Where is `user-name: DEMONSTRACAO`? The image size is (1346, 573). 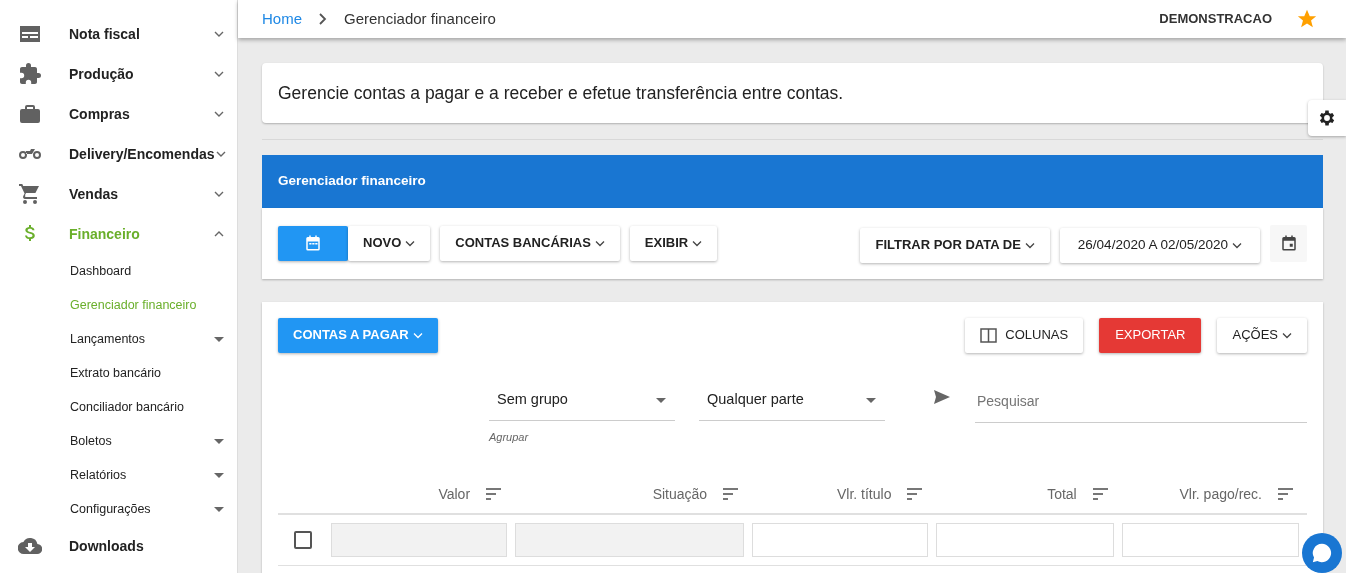
user-name: DEMONSTRACAO is located at coordinates (1215, 19).